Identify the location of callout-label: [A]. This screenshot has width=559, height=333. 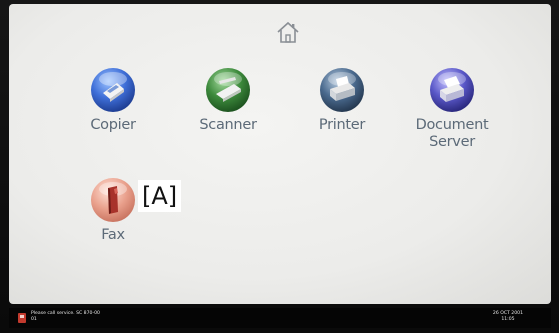
(160, 196).